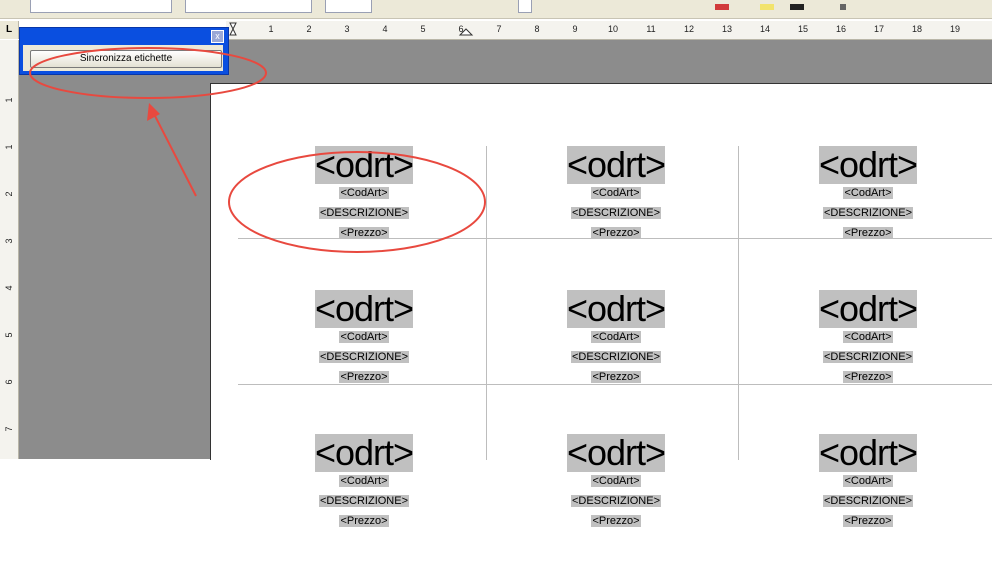 The image size is (992, 576). Describe the element at coordinates (609, 30) in the screenshot. I see `horizontal-ruler: 1 2 3 4 5 6 7 8 9 10 11 12 13 14 15 16 17 18 19` at that location.